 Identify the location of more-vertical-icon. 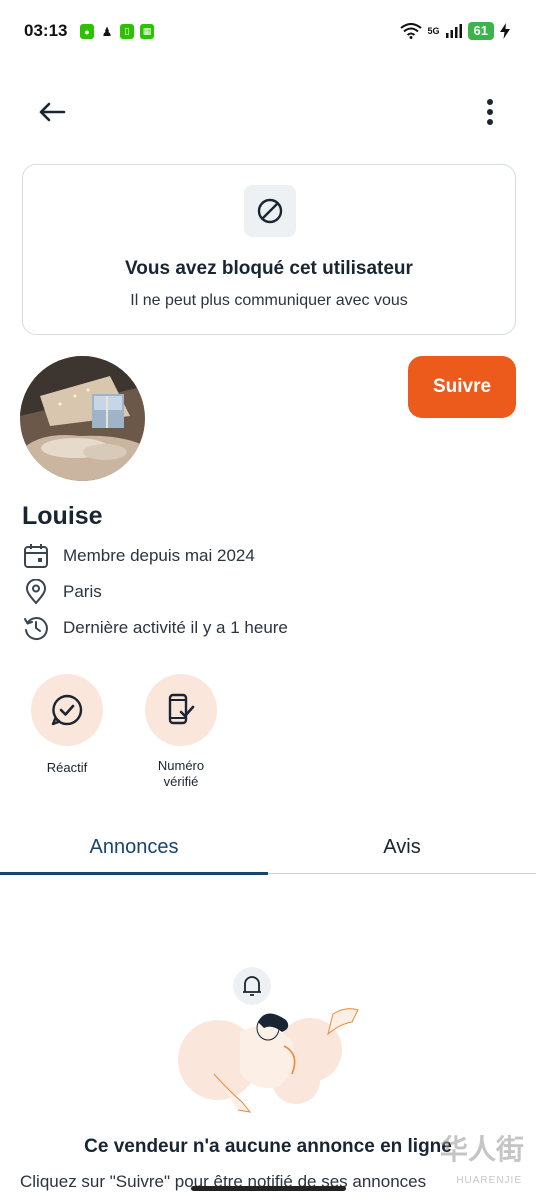
(490, 112).